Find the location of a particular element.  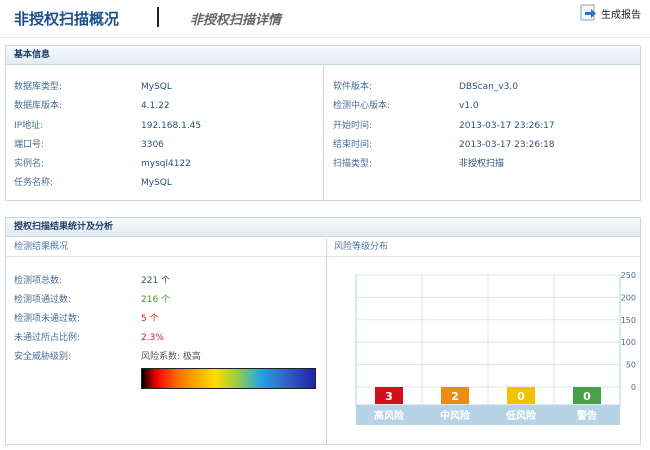

value-db-version: 4.1.22 is located at coordinates (155, 106).